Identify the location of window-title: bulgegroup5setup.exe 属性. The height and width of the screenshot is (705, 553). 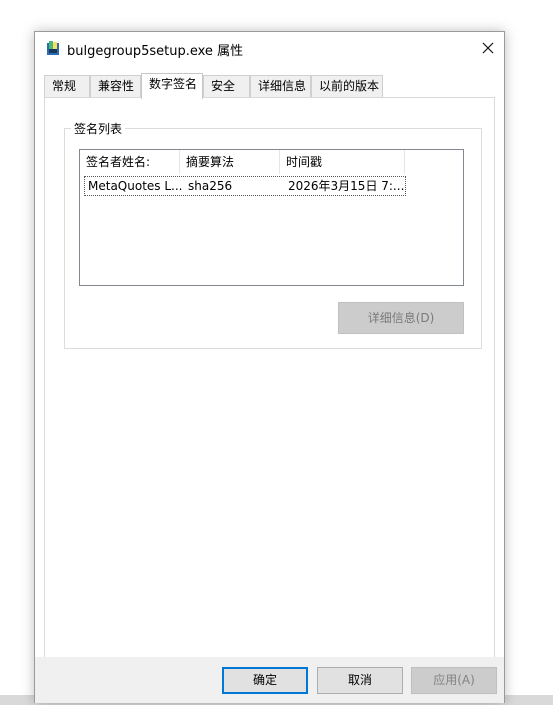
(155, 51).